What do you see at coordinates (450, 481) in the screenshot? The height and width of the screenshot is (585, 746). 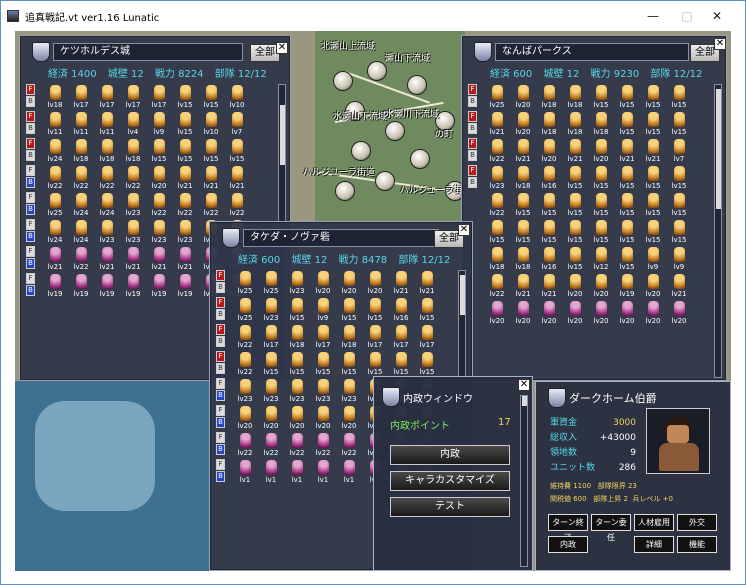 I see `customize-button: キャラカスタマイズ` at bounding box center [450, 481].